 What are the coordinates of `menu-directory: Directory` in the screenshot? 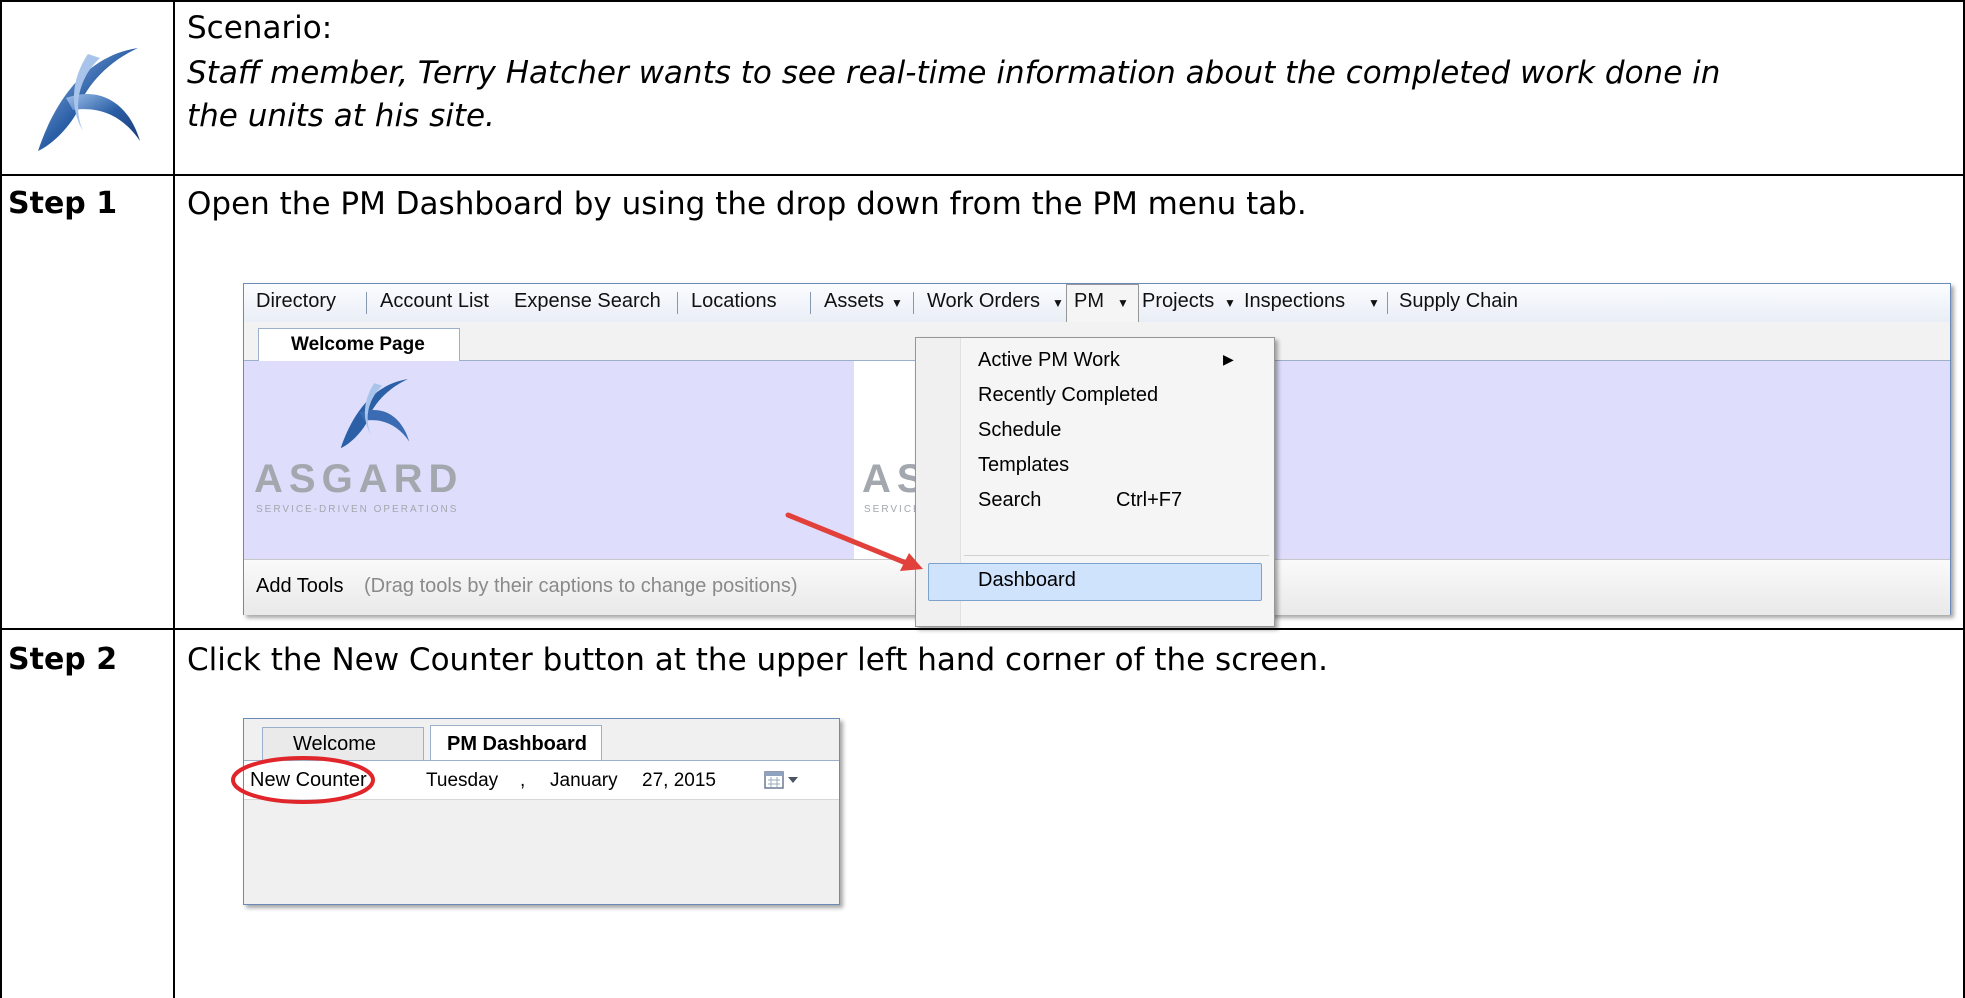 It's located at (296, 301).